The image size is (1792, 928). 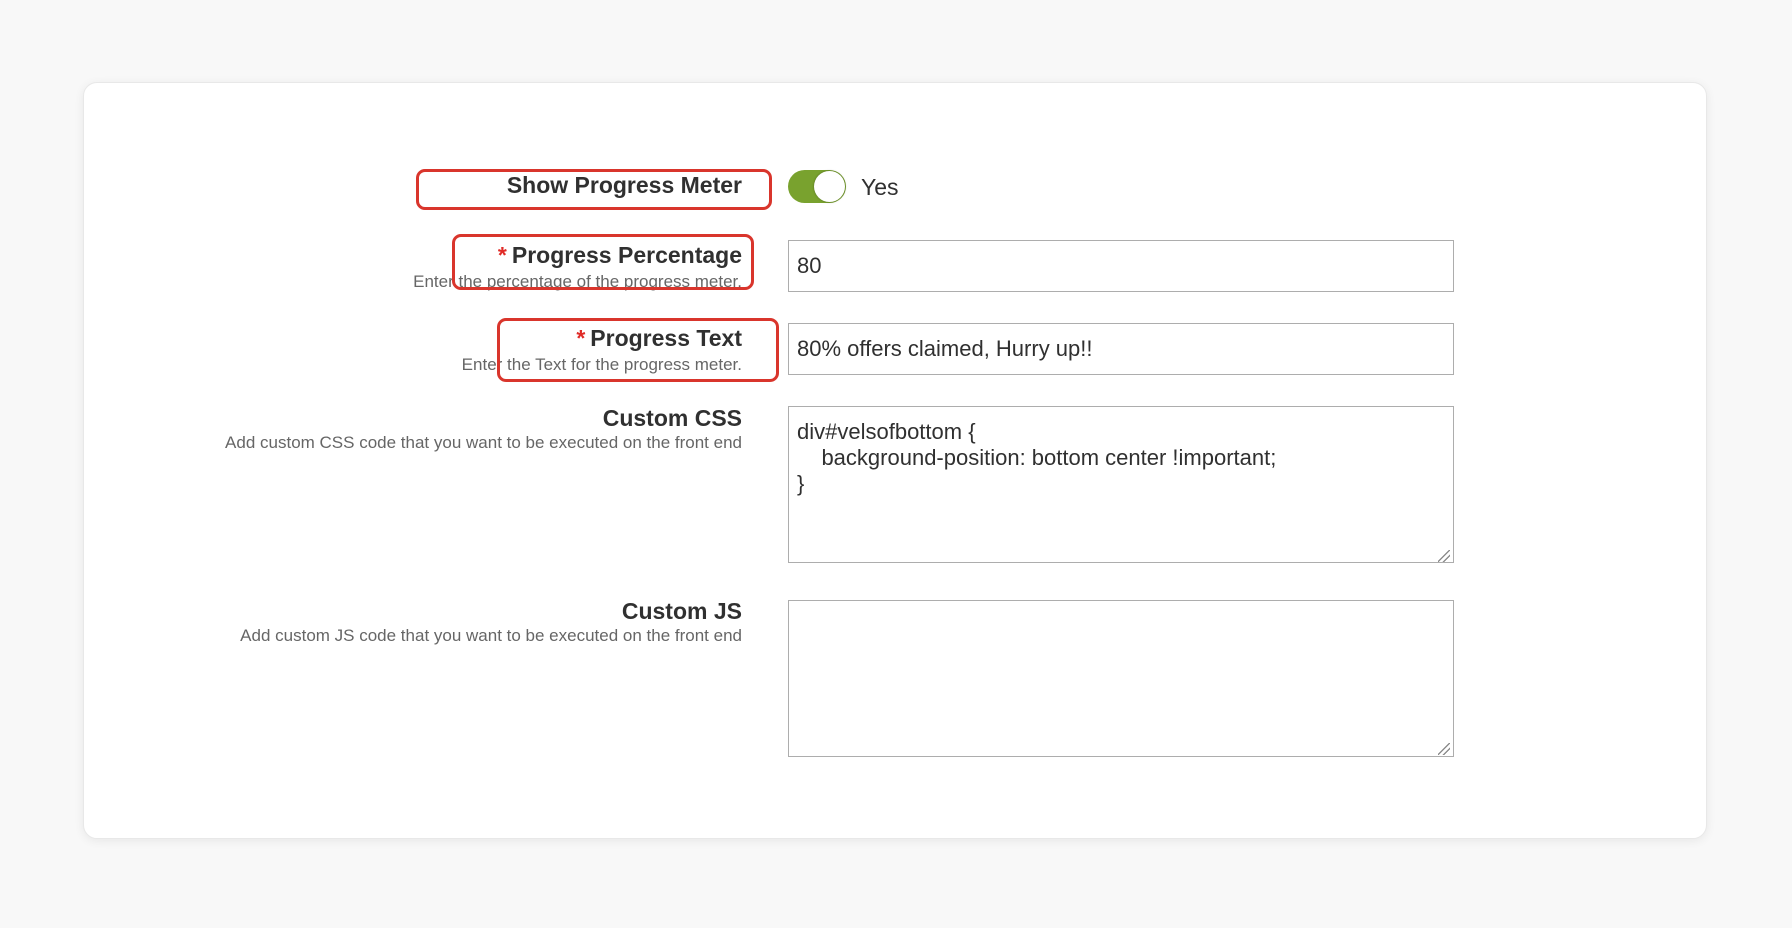 I want to click on progress-percentage-label: * Progress Percentage, so click(x=620, y=255).